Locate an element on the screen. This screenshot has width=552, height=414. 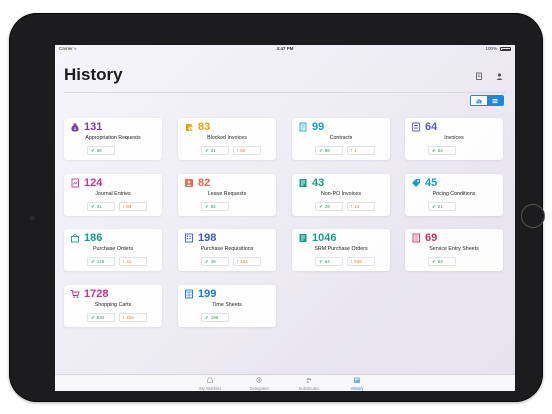
non-po-invoice-icon is located at coordinates (303, 183).